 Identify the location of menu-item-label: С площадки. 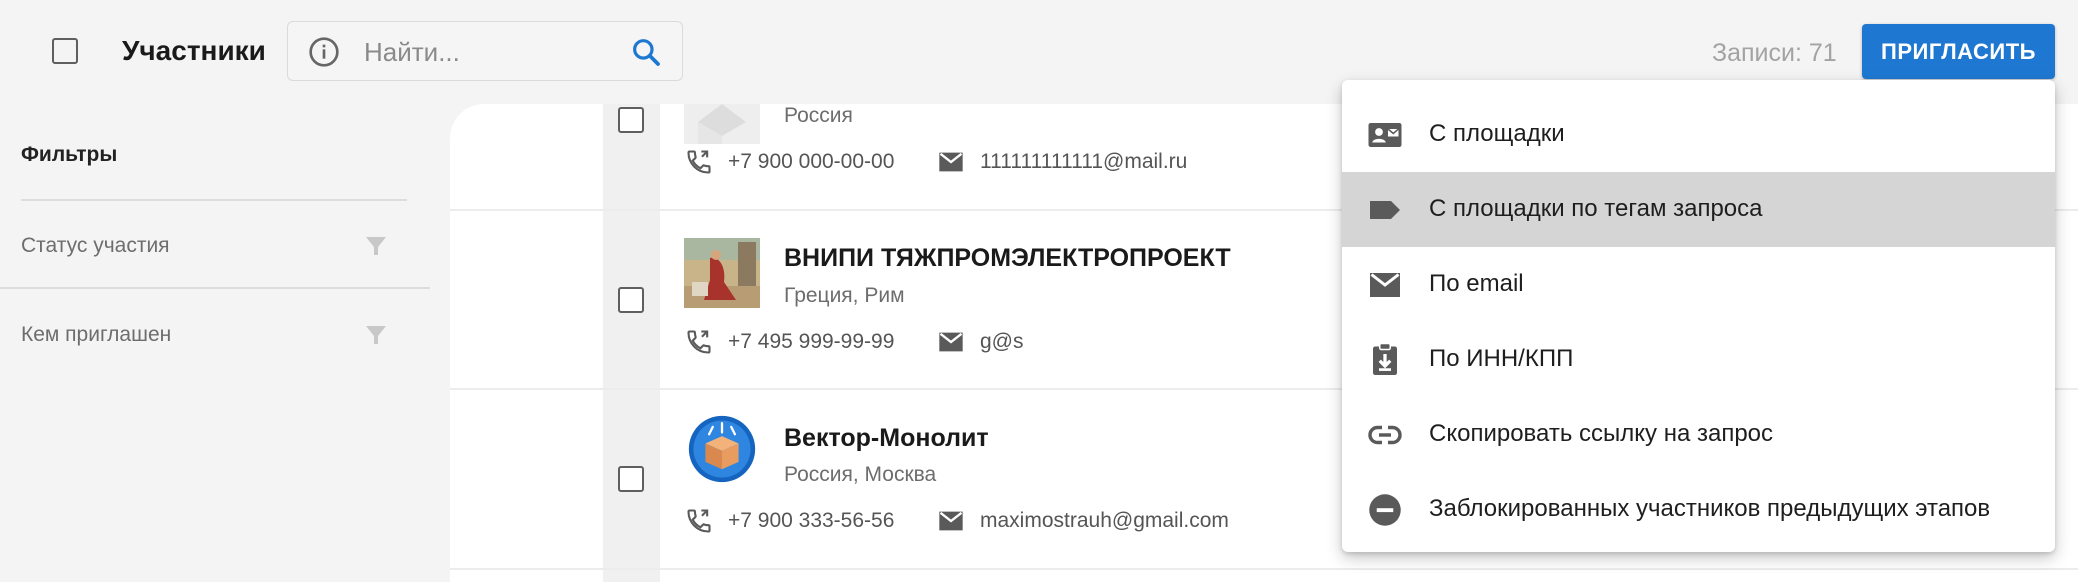
(1497, 133).